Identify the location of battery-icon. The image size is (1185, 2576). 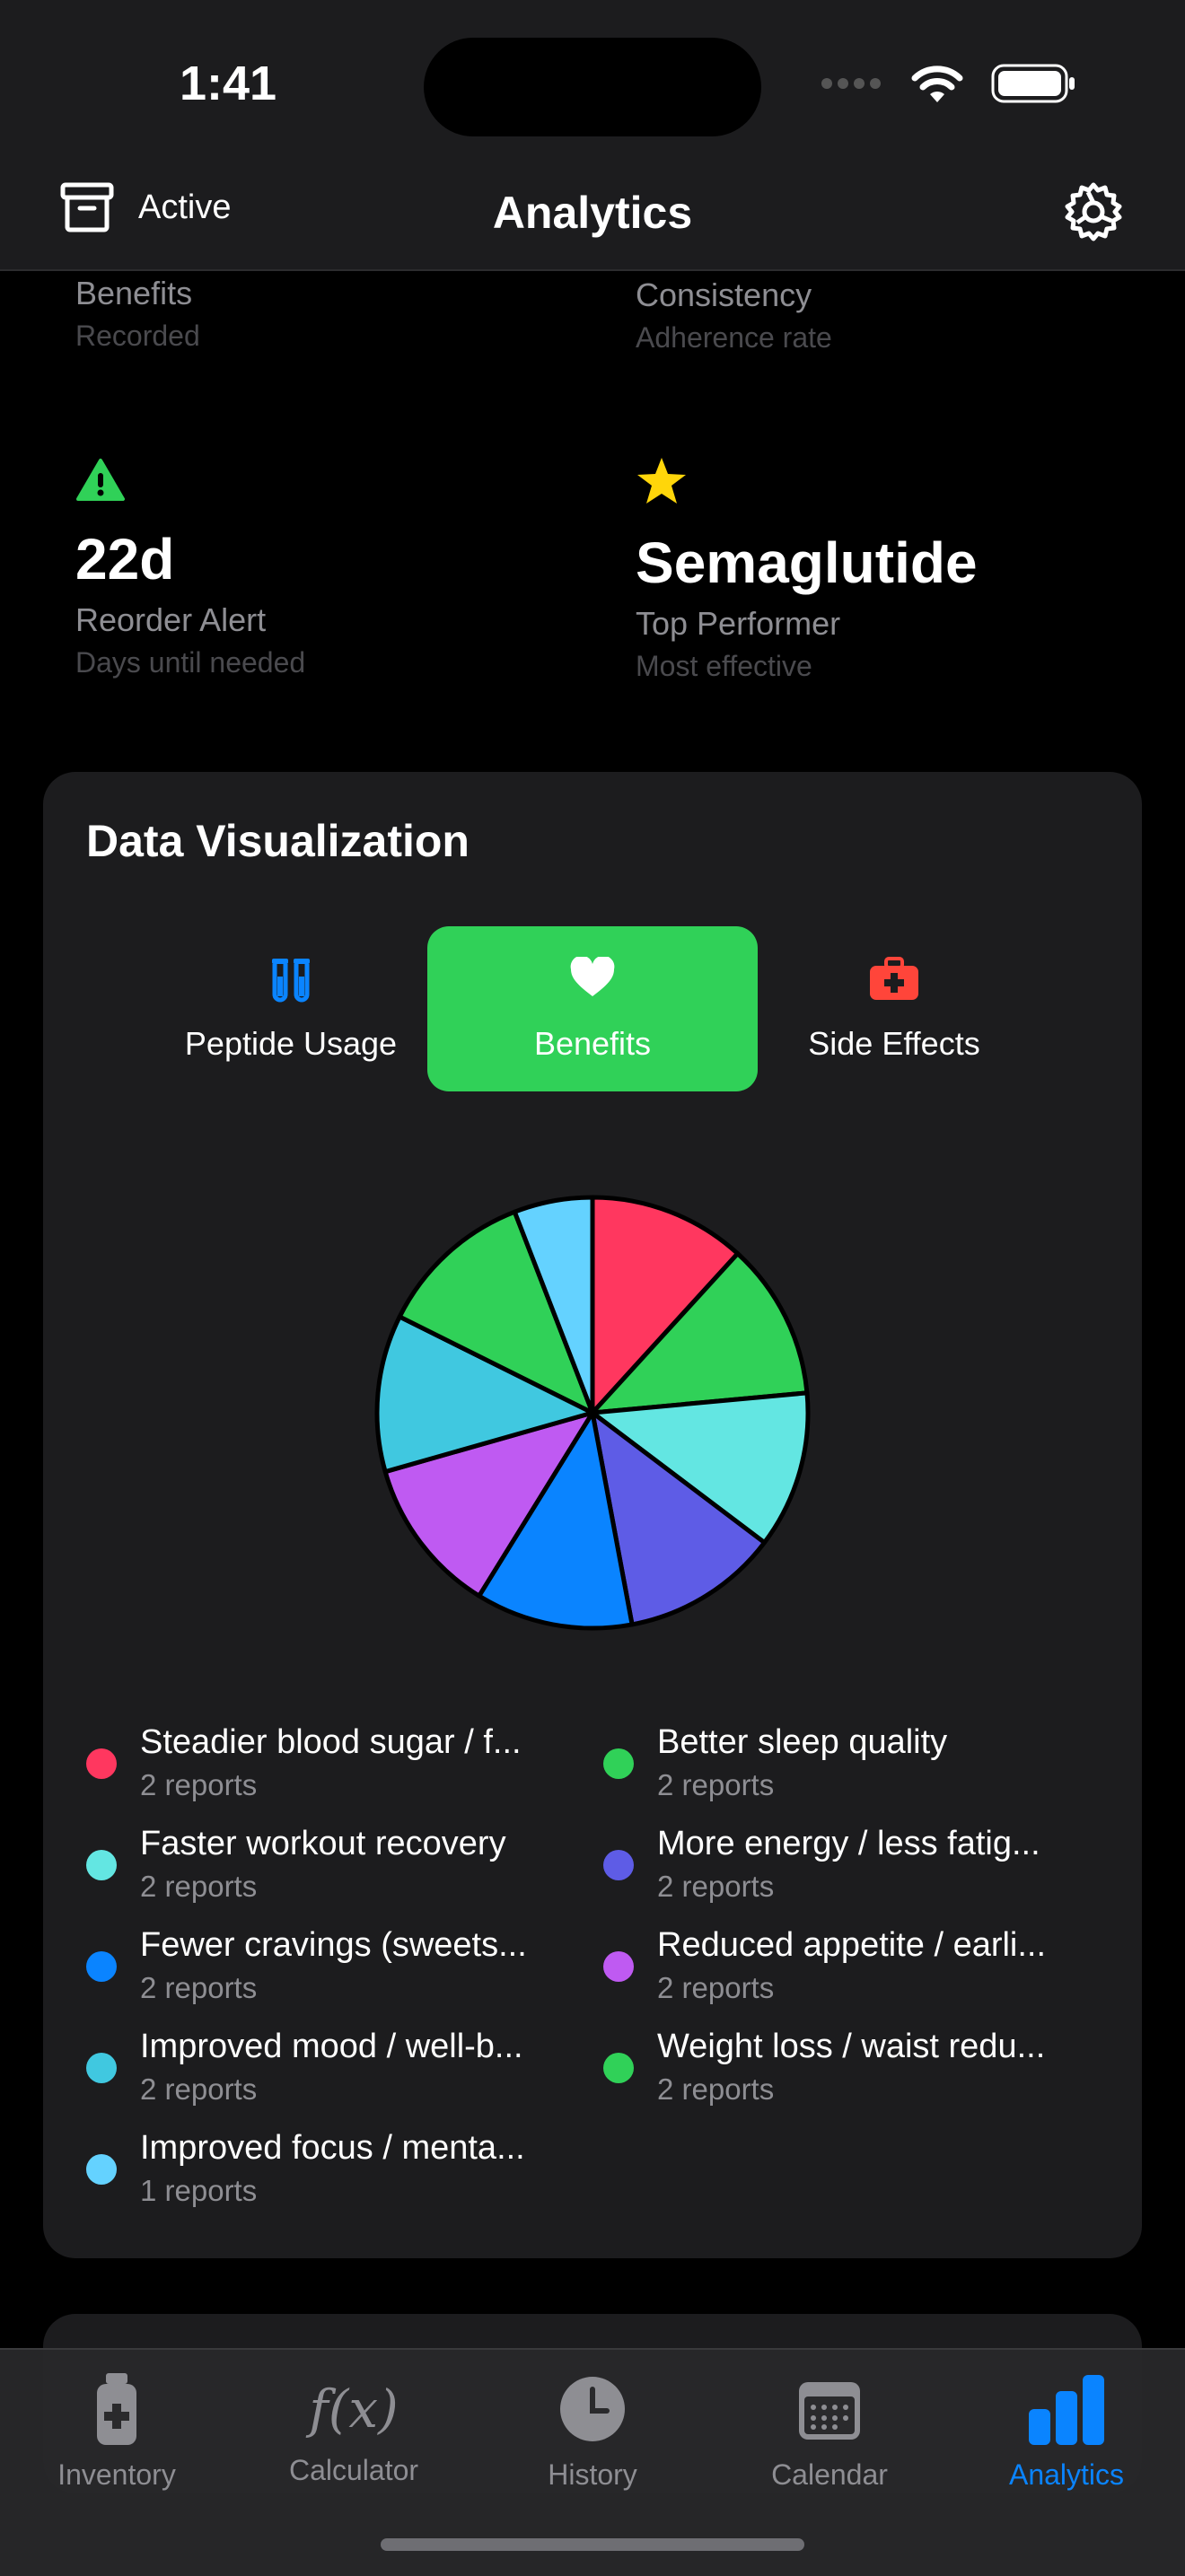
(1033, 83).